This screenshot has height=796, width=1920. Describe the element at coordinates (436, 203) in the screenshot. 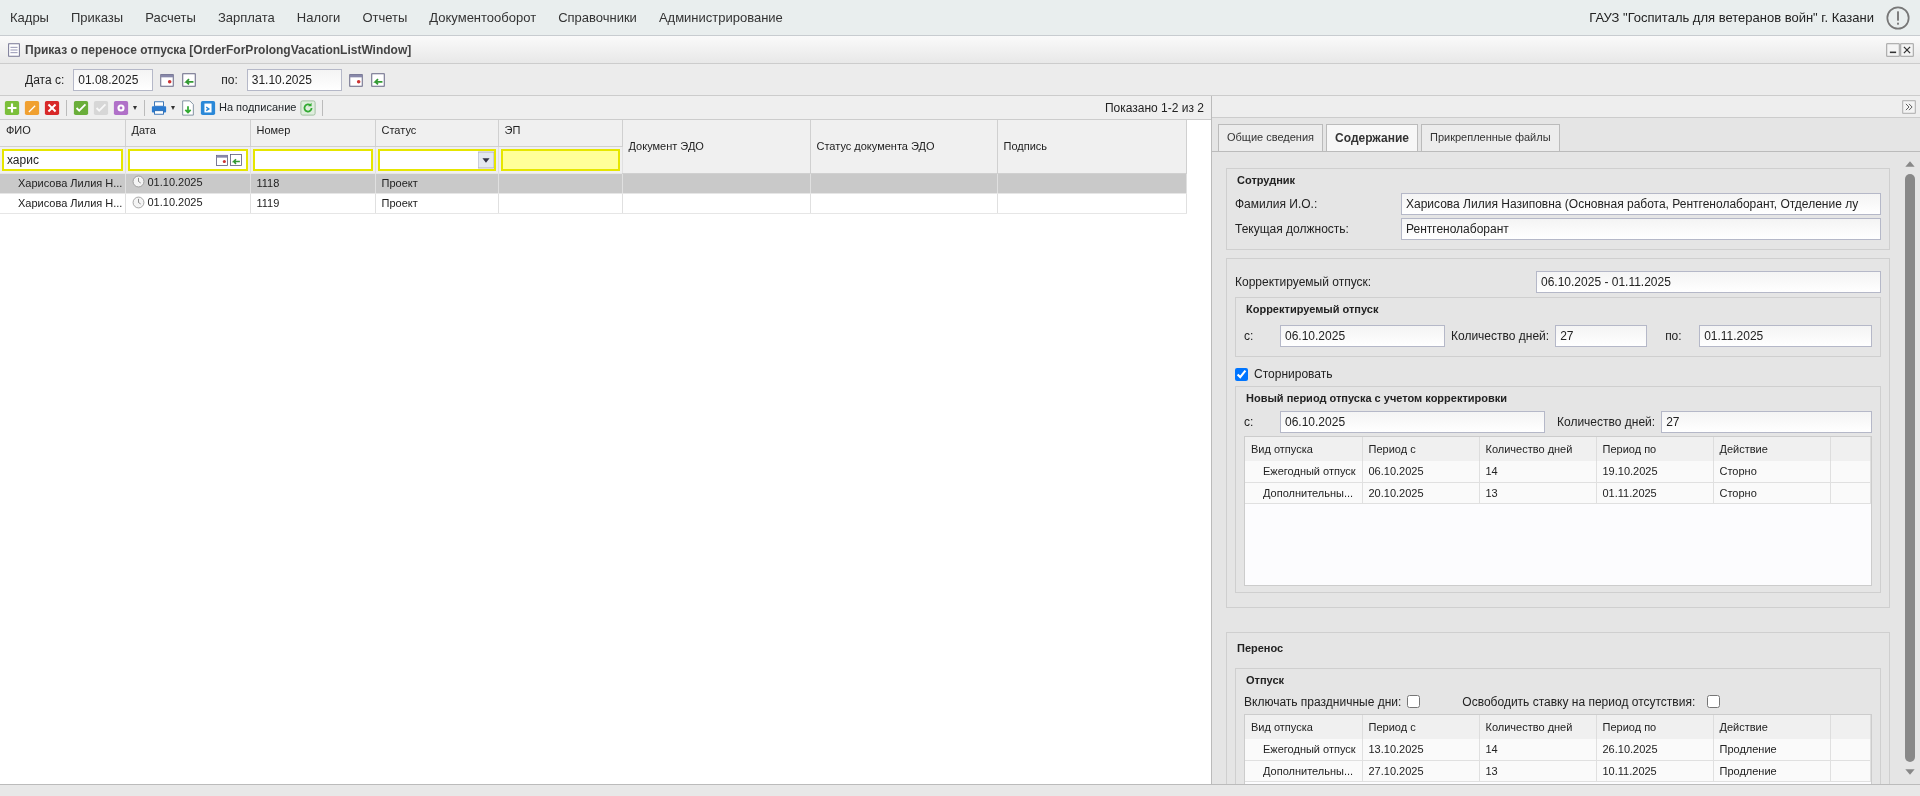

I see `table-cell: Проект` at that location.